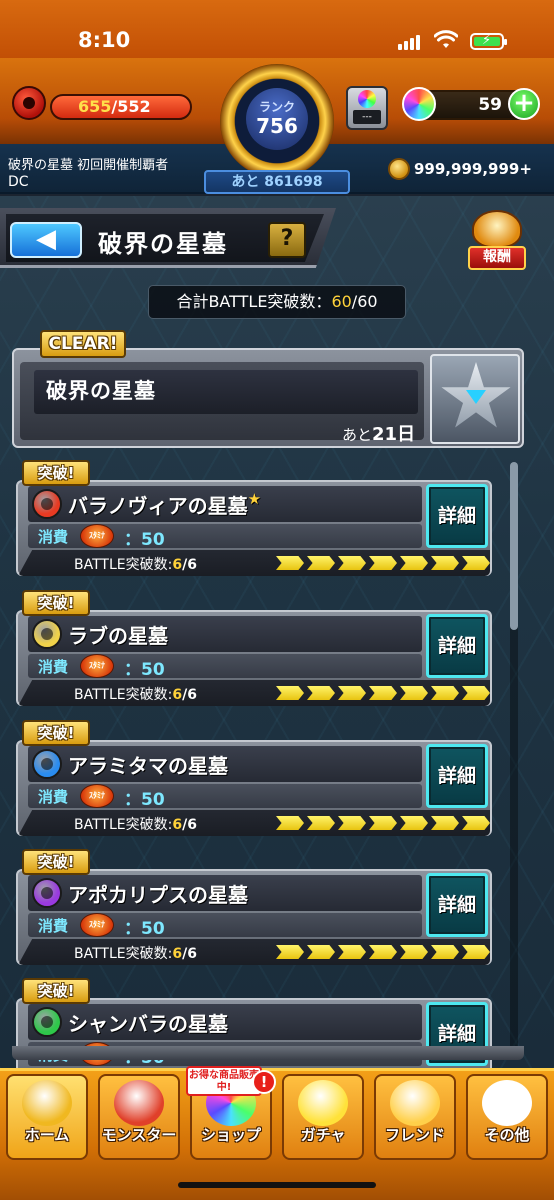  What do you see at coordinates (364, 301) in the screenshot?
I see `summary-total: /60` at bounding box center [364, 301].